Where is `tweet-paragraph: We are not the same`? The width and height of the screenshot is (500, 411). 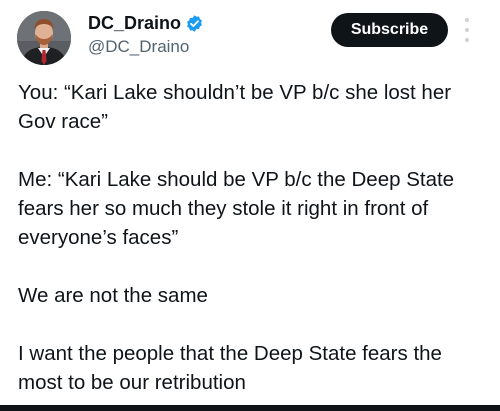
tweet-paragraph: We are not the same is located at coordinates (113, 295).